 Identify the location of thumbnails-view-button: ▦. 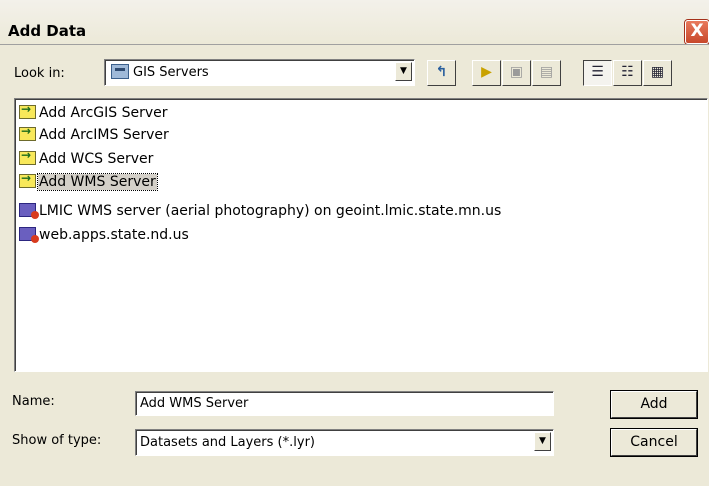
(657, 73).